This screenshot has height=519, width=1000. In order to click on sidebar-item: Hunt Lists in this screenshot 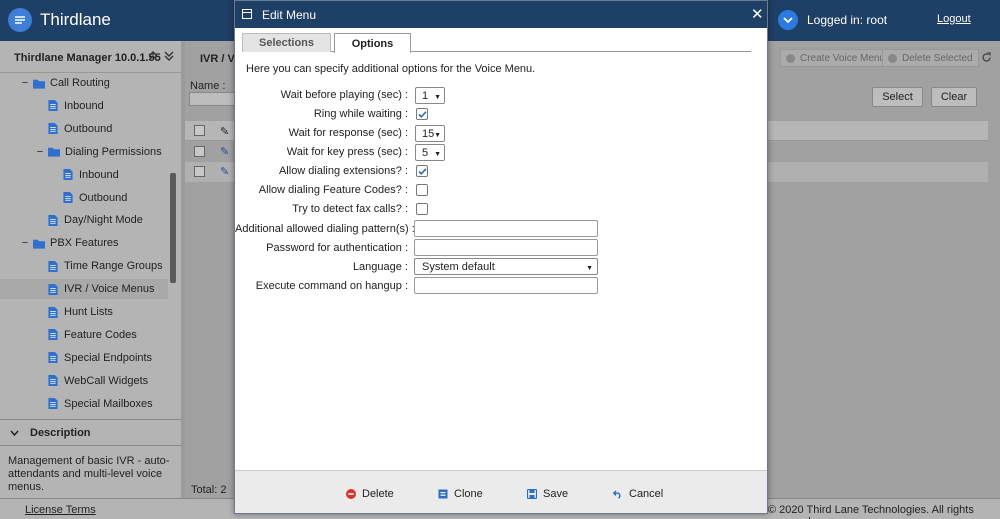, I will do `click(84, 312)`.